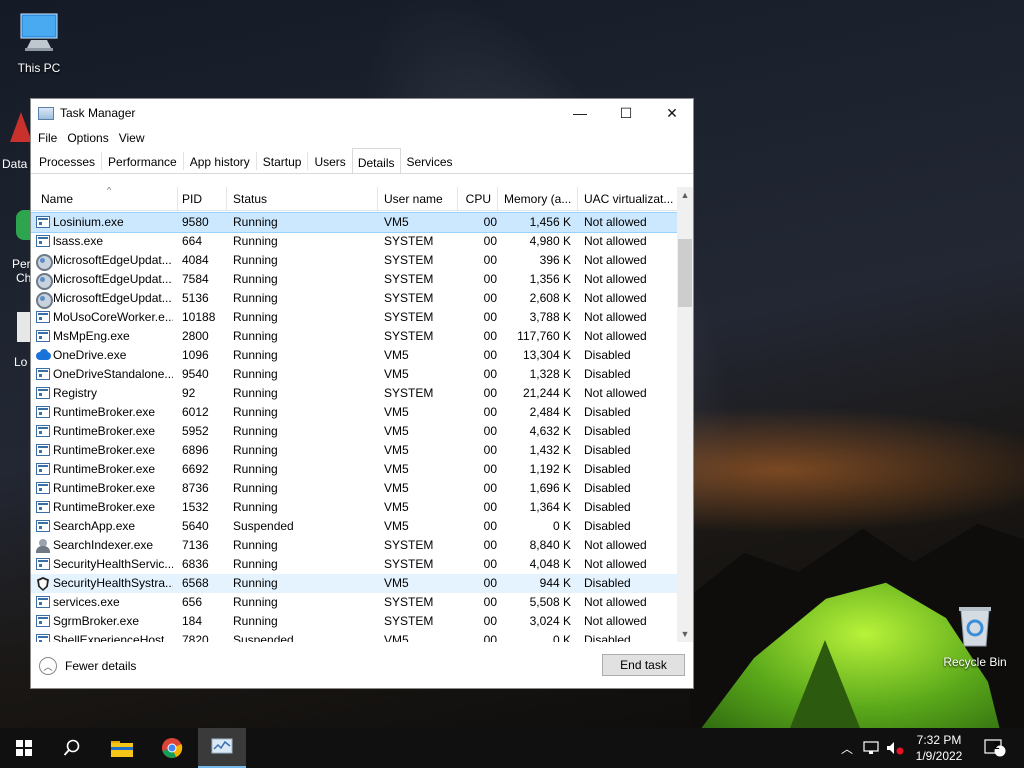  What do you see at coordinates (871, 748) in the screenshot?
I see `network-icon` at bounding box center [871, 748].